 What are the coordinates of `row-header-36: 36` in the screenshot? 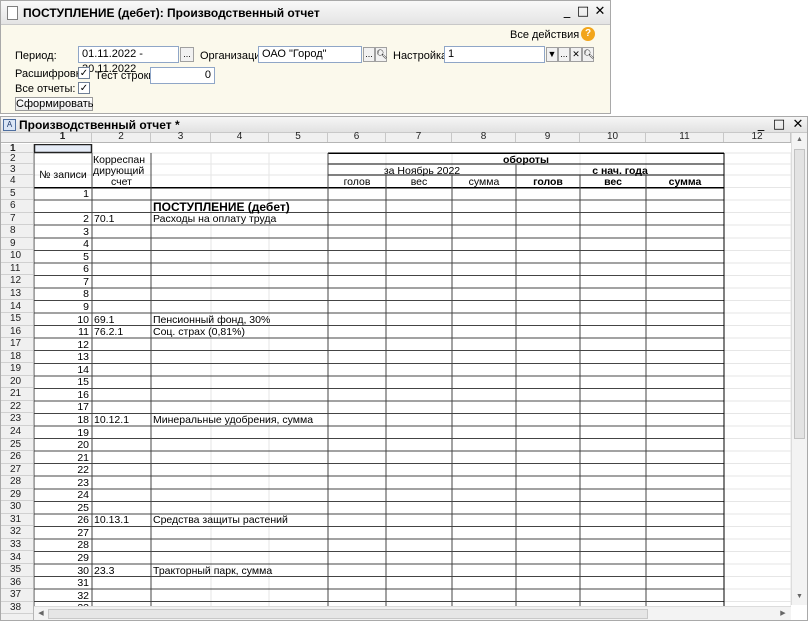 It's located at (17, 583).